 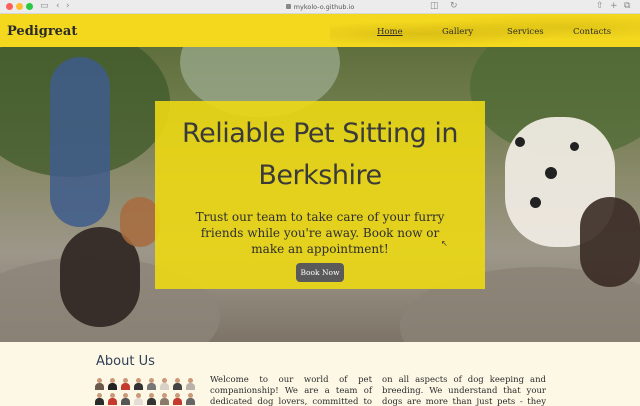 What do you see at coordinates (29, 6) in the screenshot?
I see `maximize-window-icon` at bounding box center [29, 6].